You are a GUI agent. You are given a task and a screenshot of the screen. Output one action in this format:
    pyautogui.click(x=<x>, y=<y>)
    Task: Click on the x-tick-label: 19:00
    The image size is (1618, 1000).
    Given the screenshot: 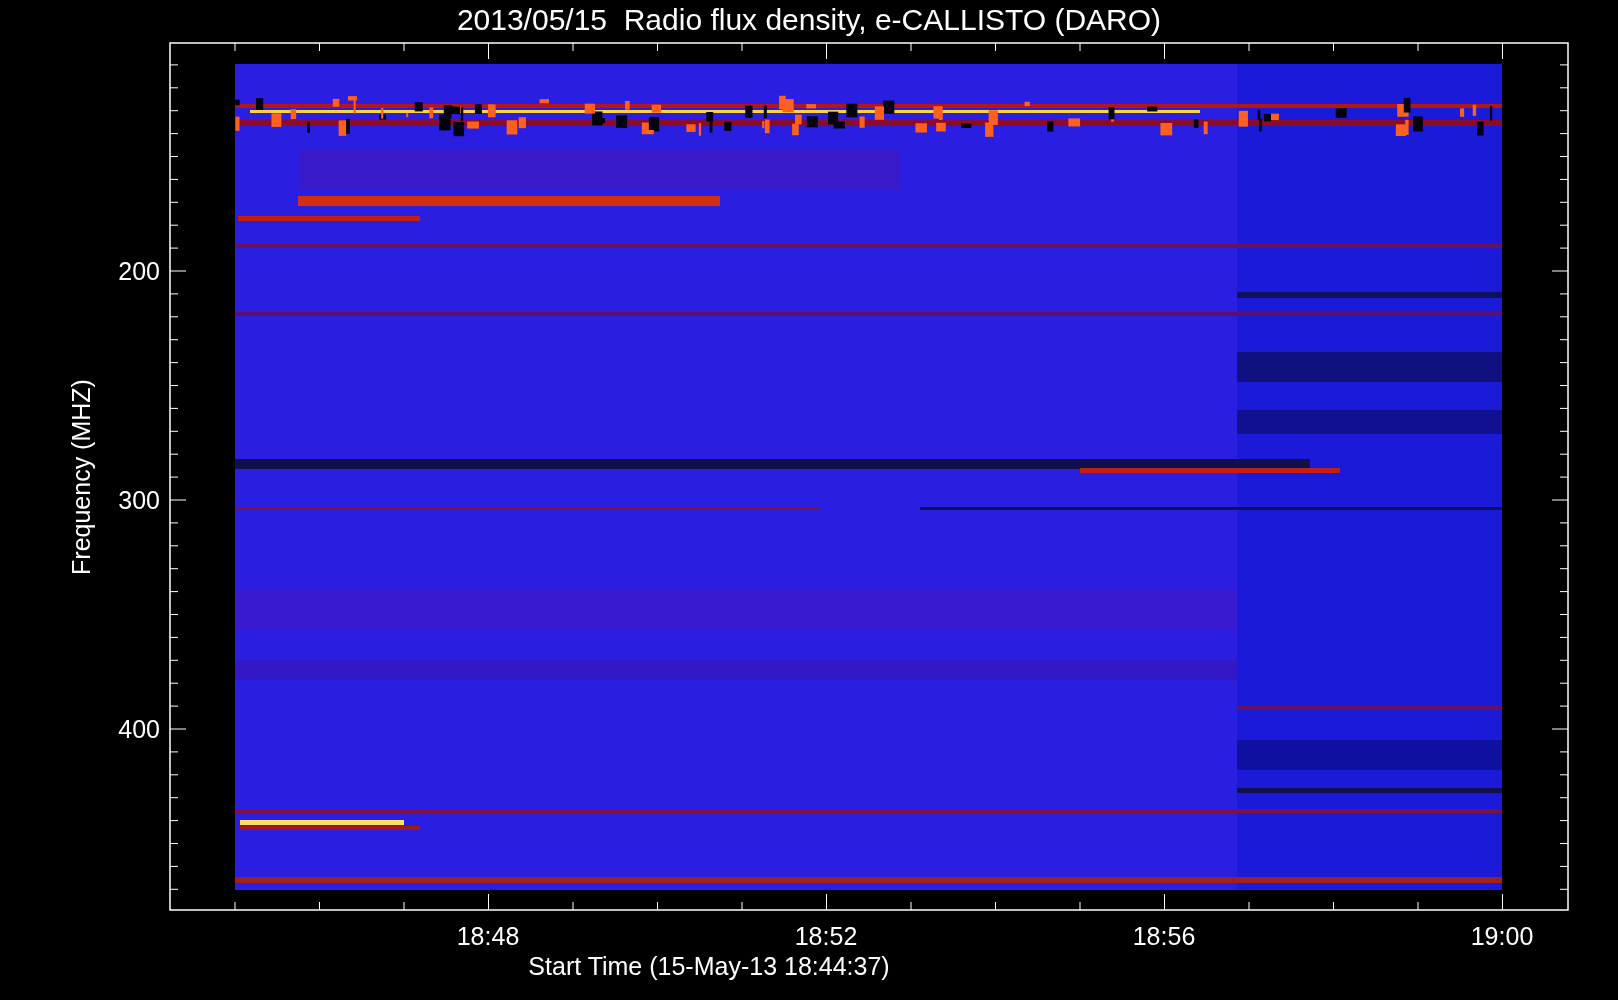 What is the action you would take?
    pyautogui.click(x=1502, y=936)
    